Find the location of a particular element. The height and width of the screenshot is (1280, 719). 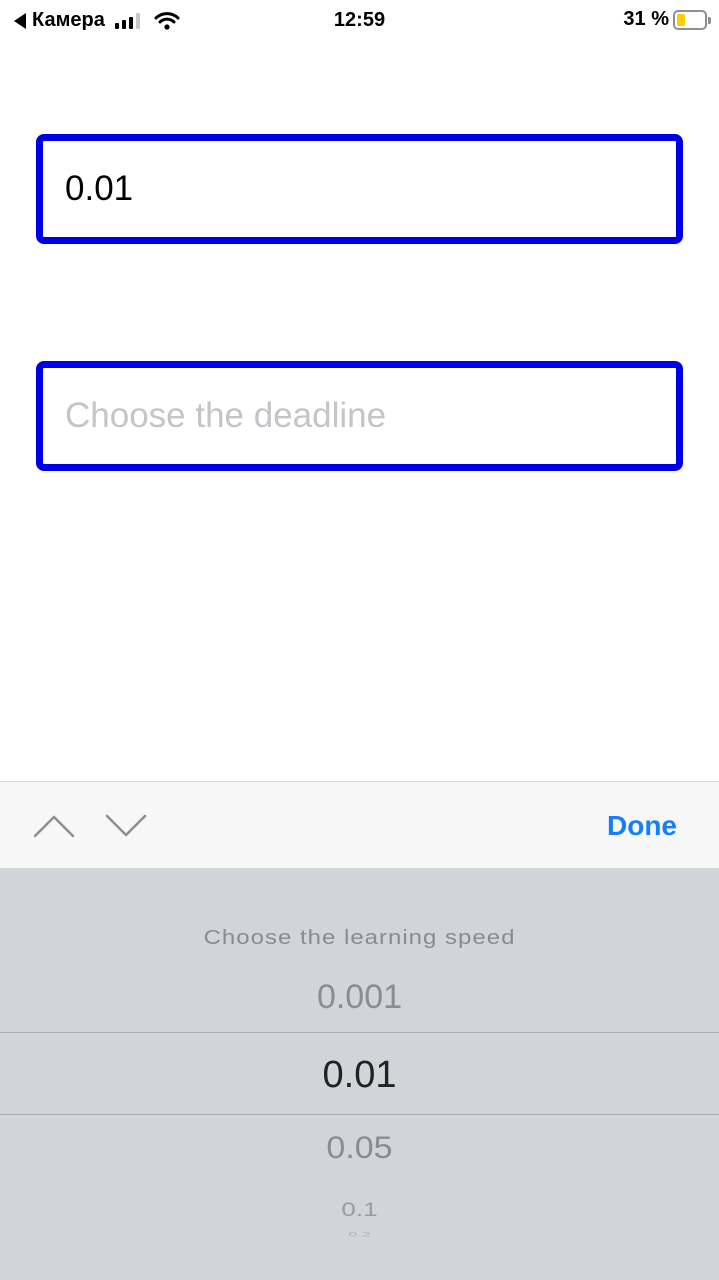

status-bar: Камера 12:59 31 % is located at coordinates (359, 20).